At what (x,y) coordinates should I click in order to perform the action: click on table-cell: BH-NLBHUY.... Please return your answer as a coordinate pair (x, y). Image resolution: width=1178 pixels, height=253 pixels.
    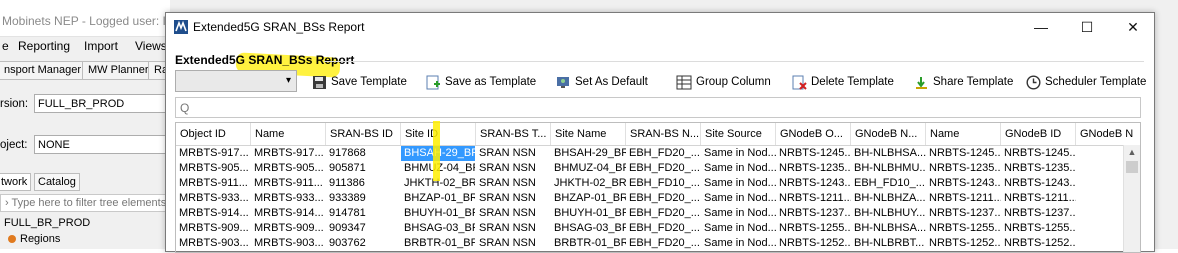
    Looking at the image, I should click on (888, 213).